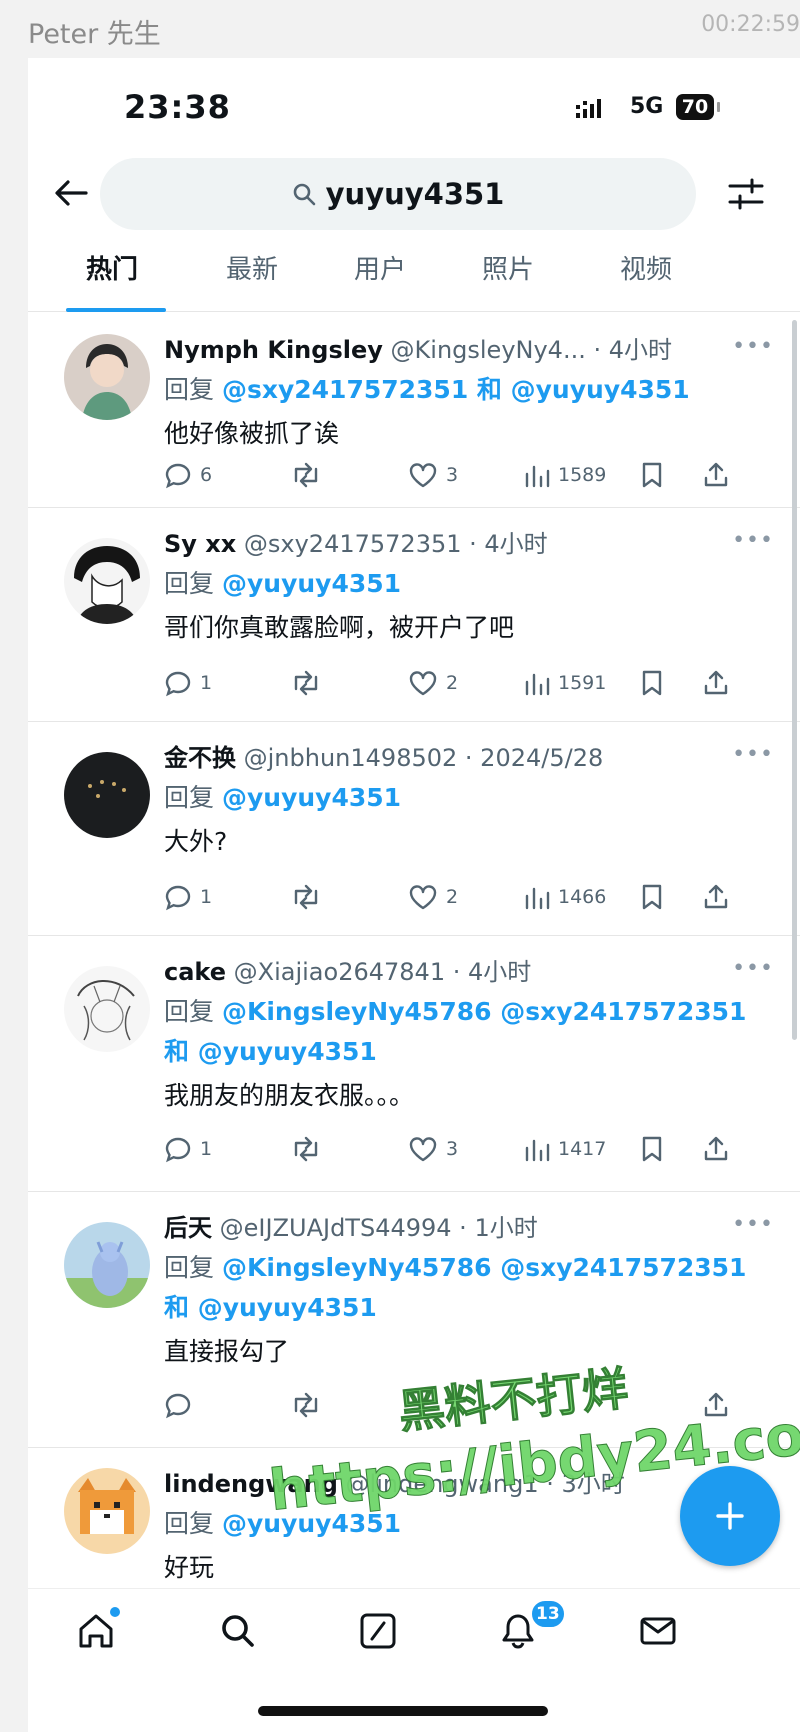  Describe the element at coordinates (380, 279) in the screenshot. I see `tab-people: 用户` at that location.